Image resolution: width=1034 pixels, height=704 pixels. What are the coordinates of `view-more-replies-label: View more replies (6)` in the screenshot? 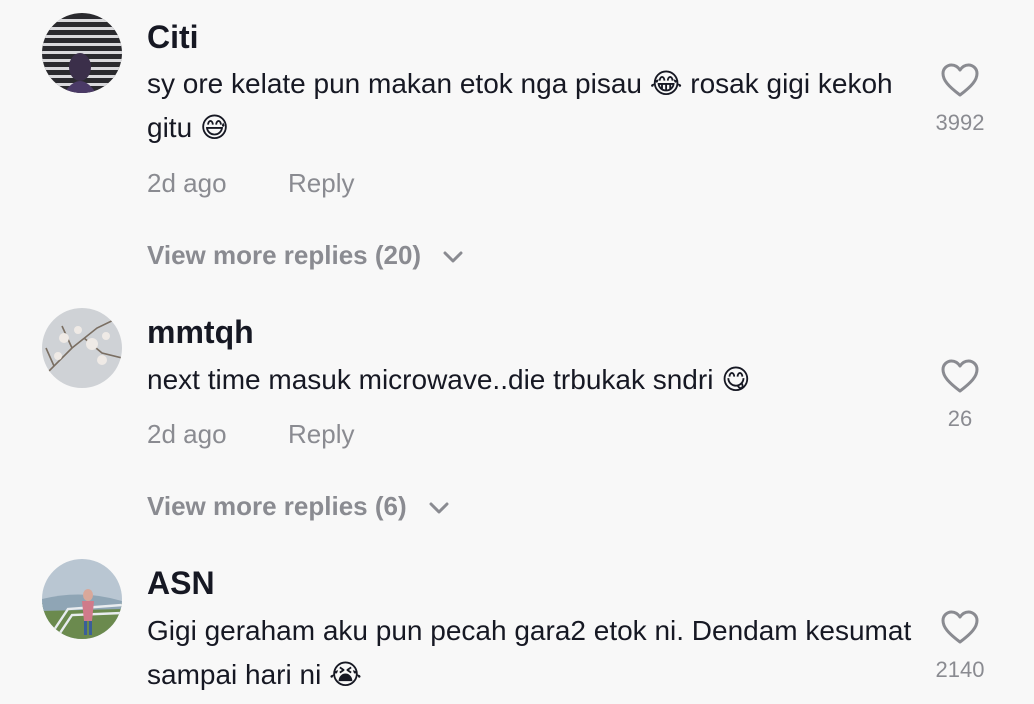 It's located at (277, 506).